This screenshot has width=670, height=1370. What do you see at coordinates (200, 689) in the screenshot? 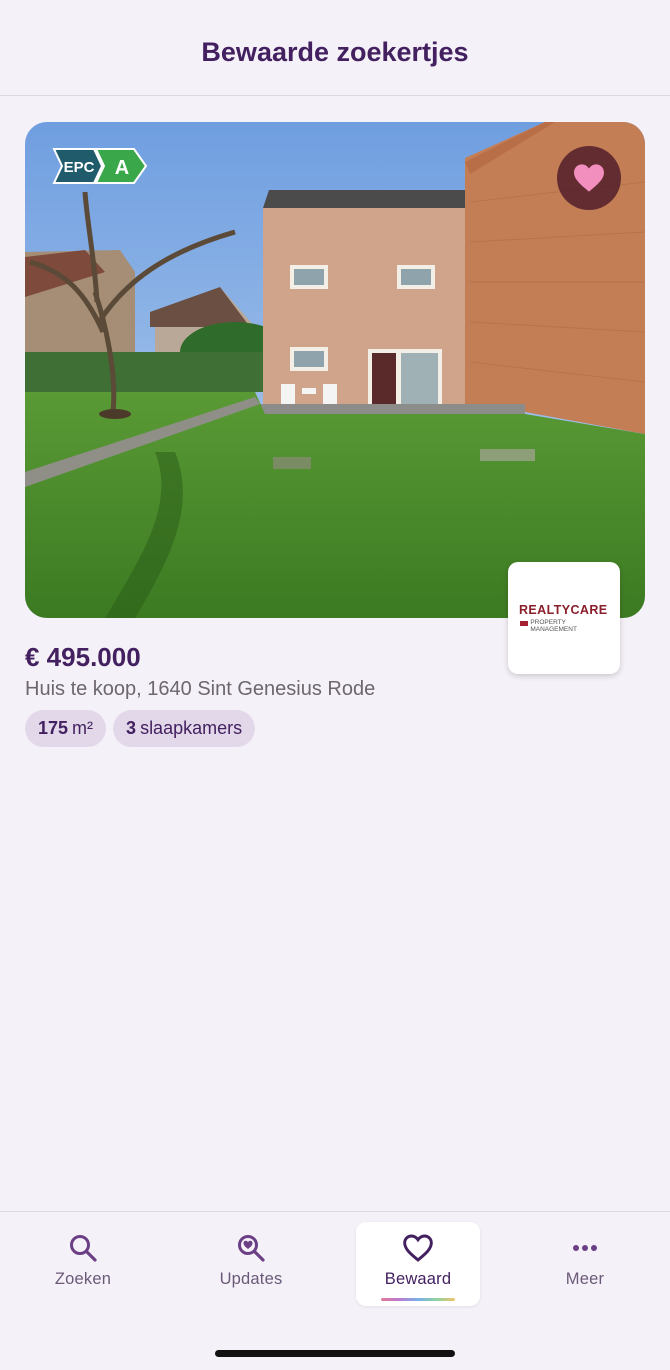
I see `listing-address: Huis te koop, 1640 Sint Genesius Rode` at bounding box center [200, 689].